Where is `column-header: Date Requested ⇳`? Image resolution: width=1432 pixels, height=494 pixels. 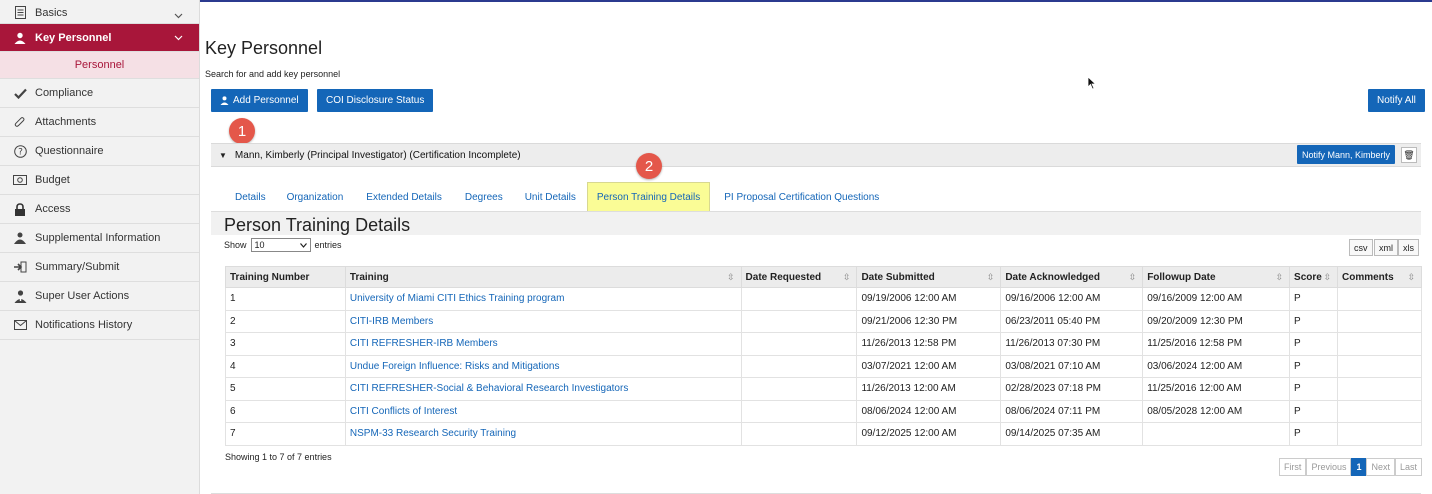 column-header: Date Requested ⇳ is located at coordinates (799, 277).